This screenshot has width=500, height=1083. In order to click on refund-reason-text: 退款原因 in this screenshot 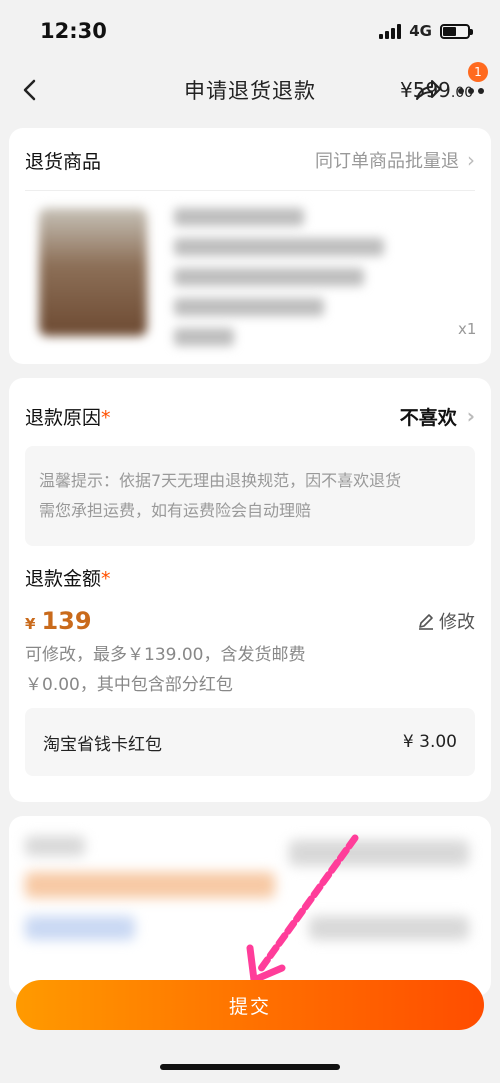, I will do `click(63, 417)`.